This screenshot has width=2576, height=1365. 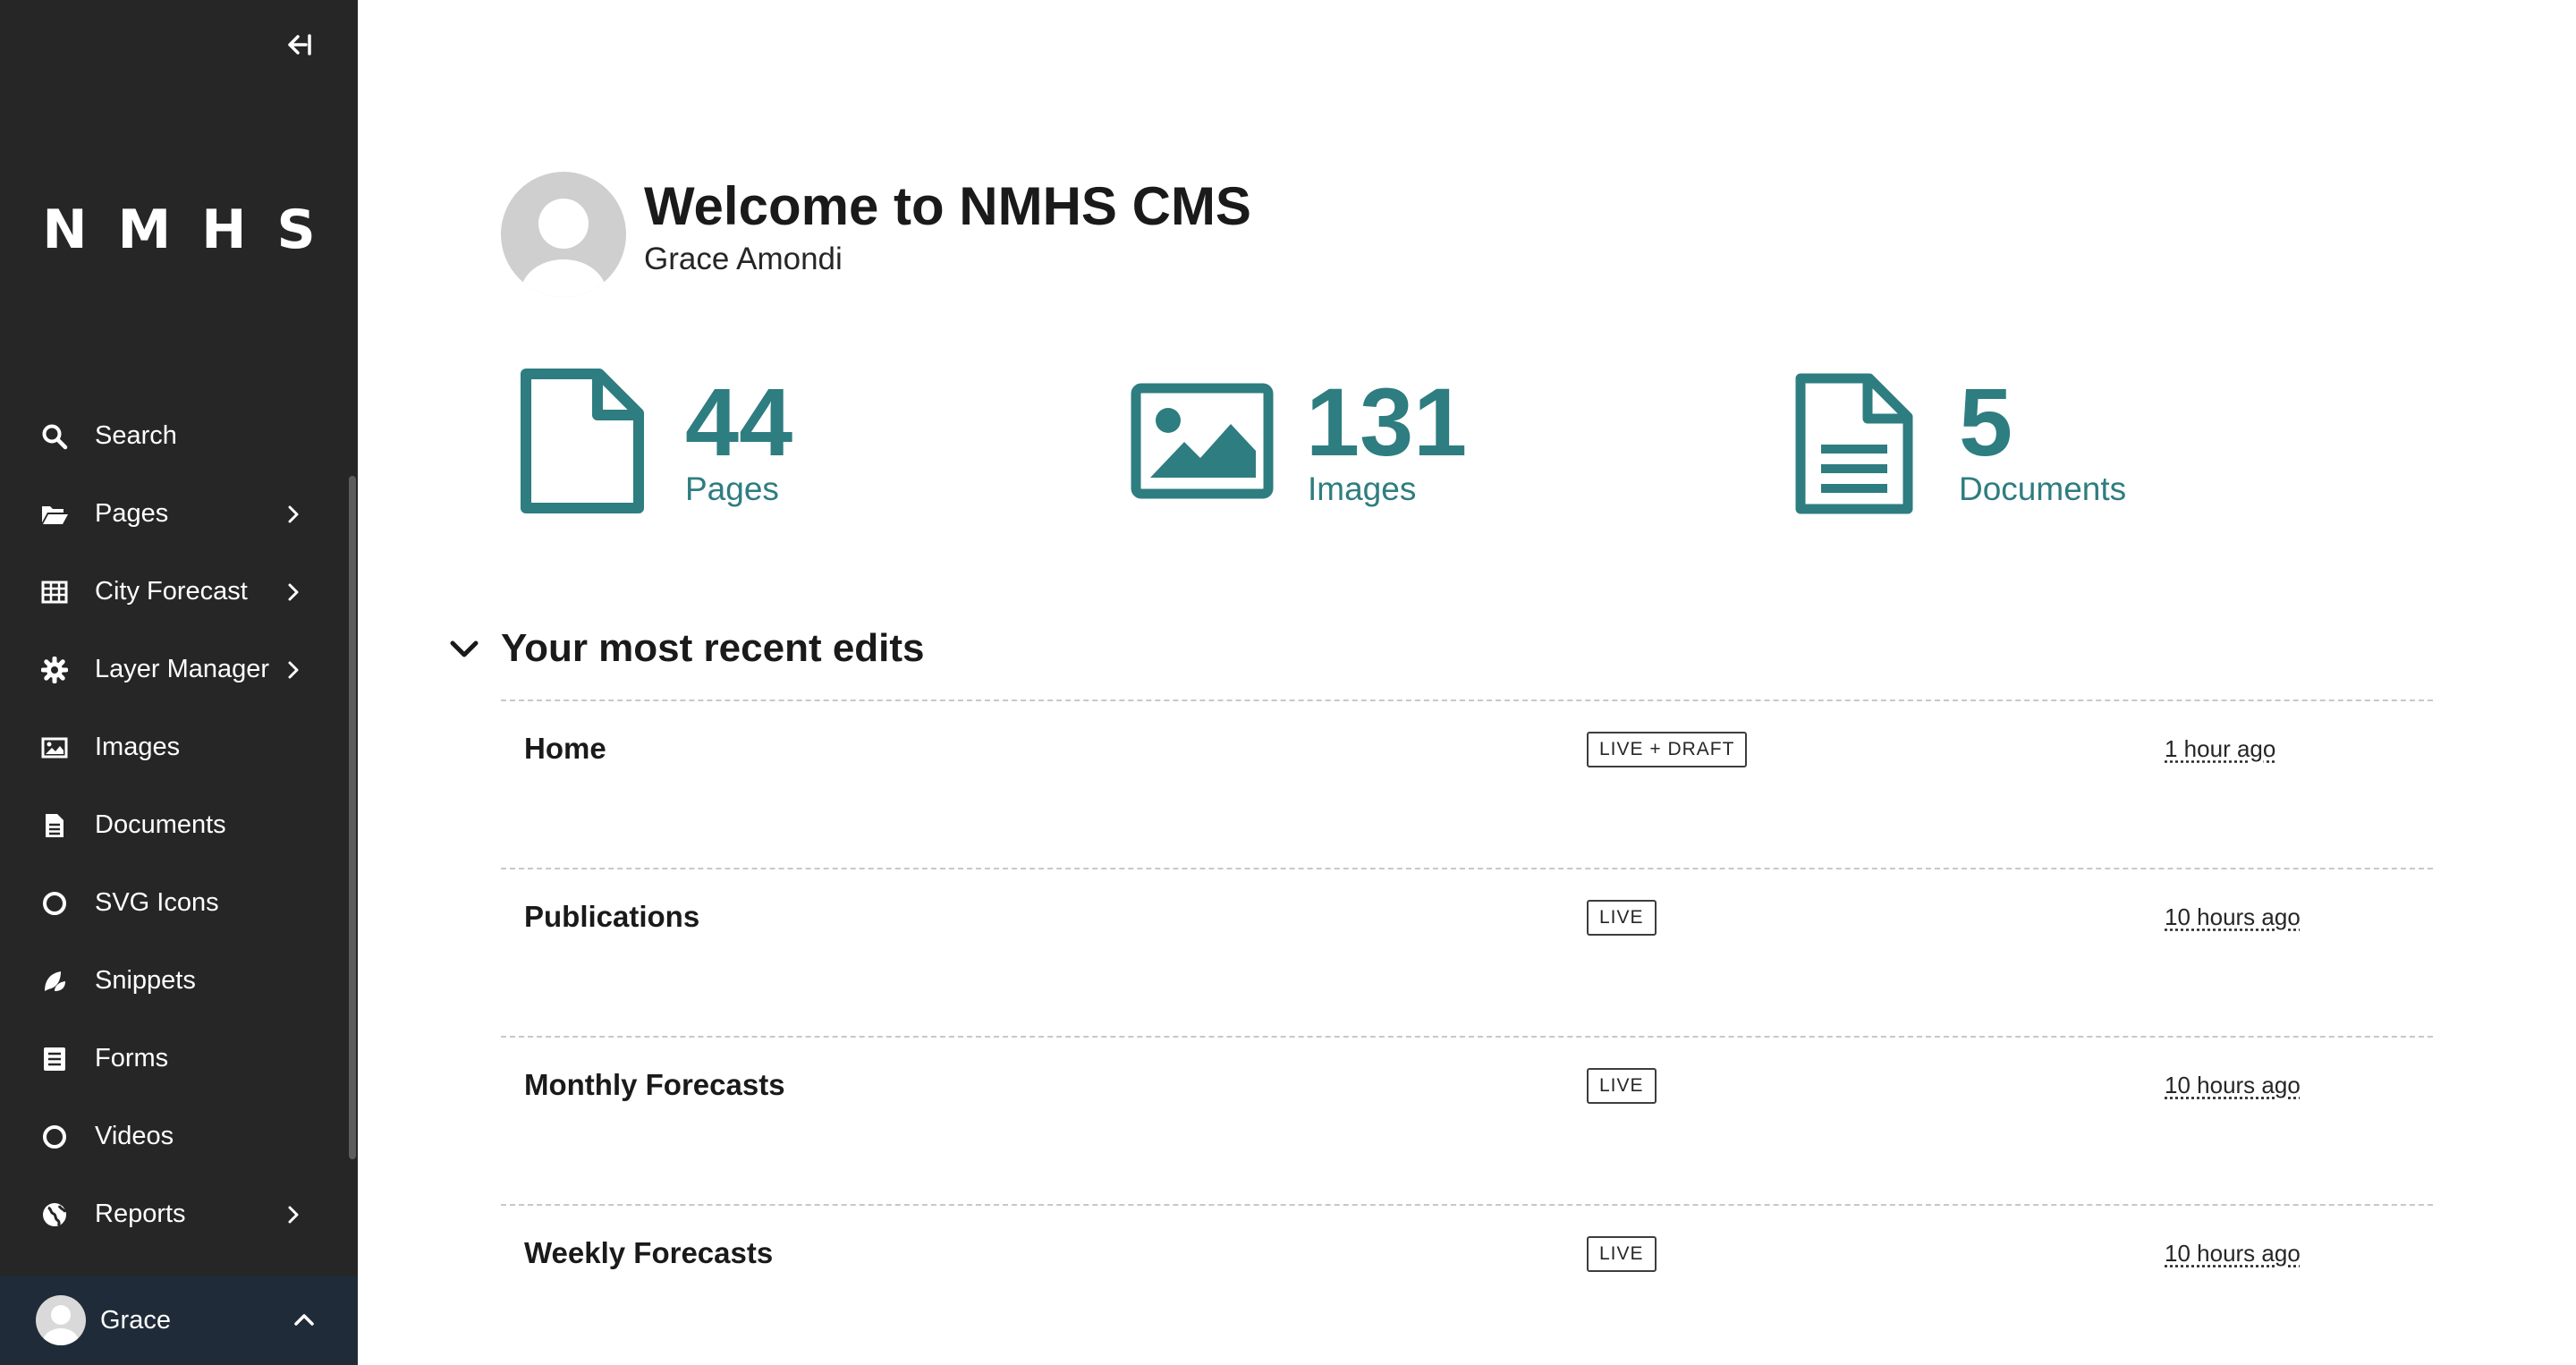 I want to click on edit-title-link: Weekly Forecasts, so click(x=648, y=1253).